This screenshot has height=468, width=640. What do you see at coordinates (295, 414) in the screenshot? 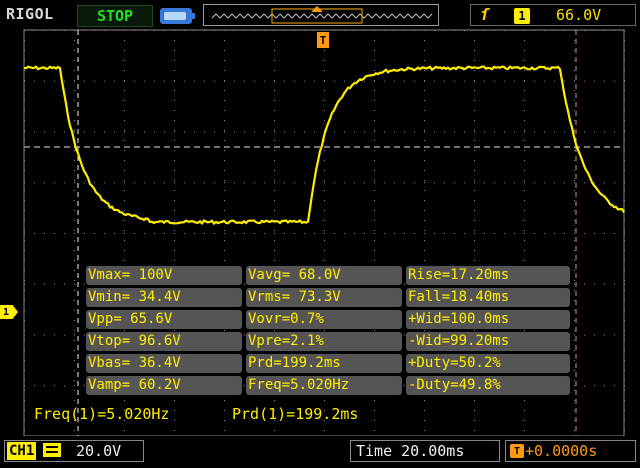
I see `period-readout: Prd(1)=199.2ms` at bounding box center [295, 414].